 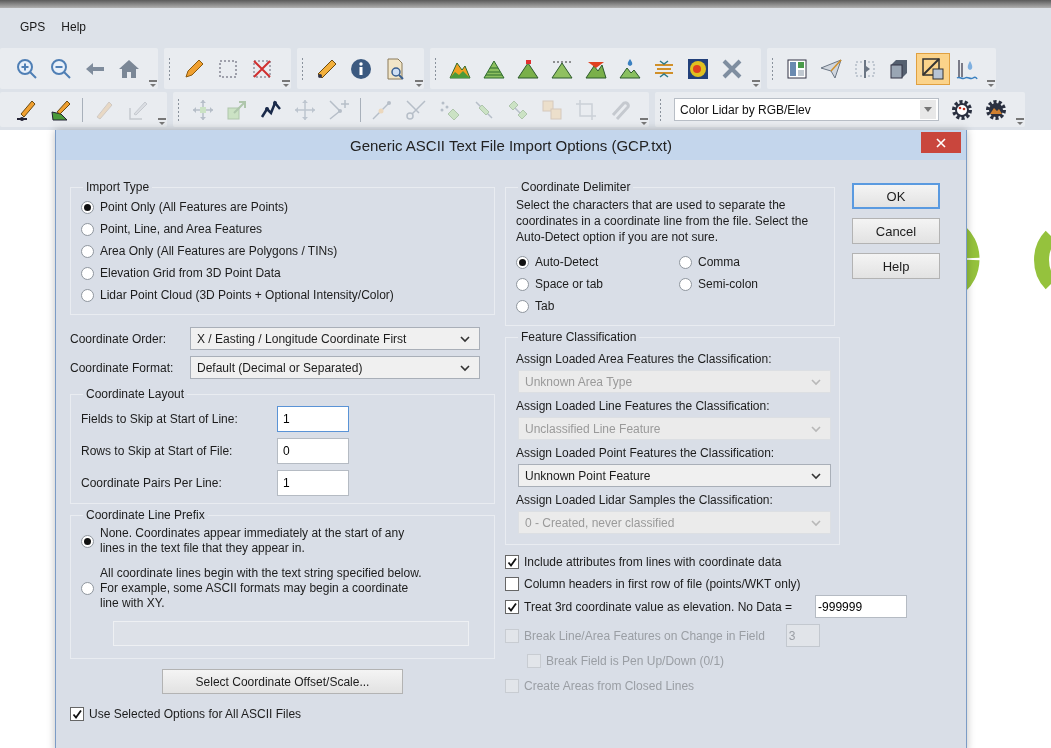 What do you see at coordinates (74, 27) in the screenshot?
I see `menu-item: Help` at bounding box center [74, 27].